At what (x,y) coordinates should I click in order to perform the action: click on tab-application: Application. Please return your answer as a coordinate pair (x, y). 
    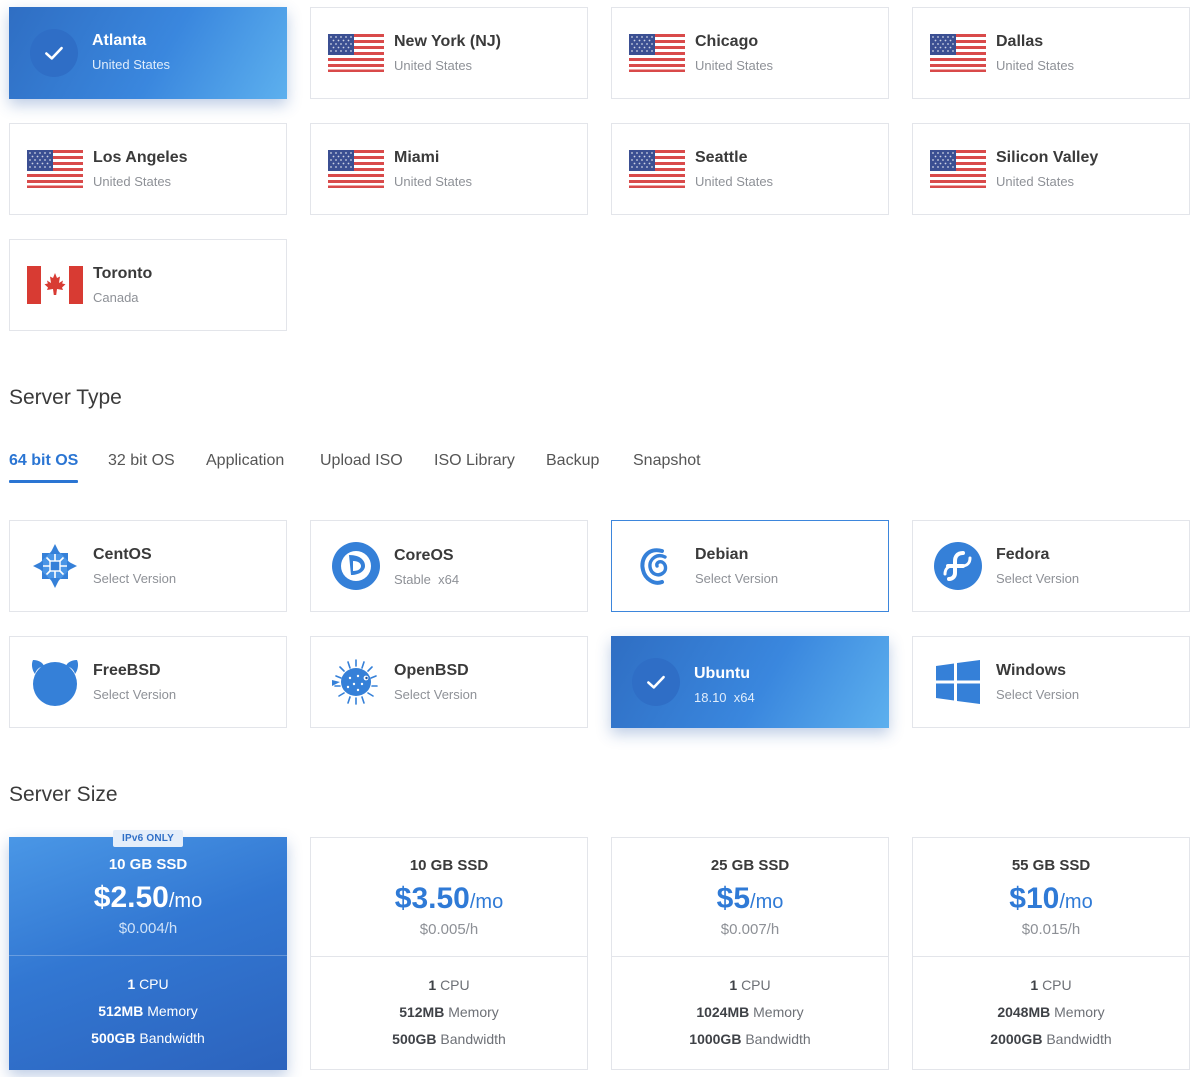
    Looking at the image, I should click on (245, 461).